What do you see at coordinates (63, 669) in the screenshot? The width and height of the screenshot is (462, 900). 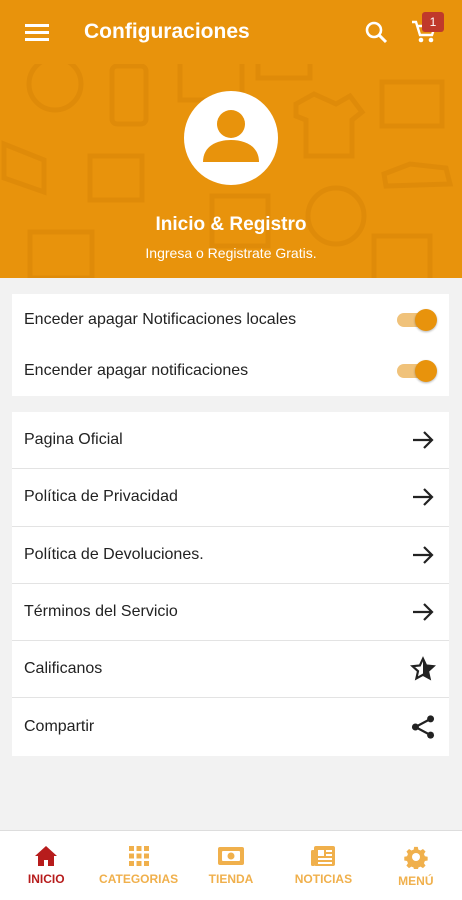 I see `link-label: Calificanos` at bounding box center [63, 669].